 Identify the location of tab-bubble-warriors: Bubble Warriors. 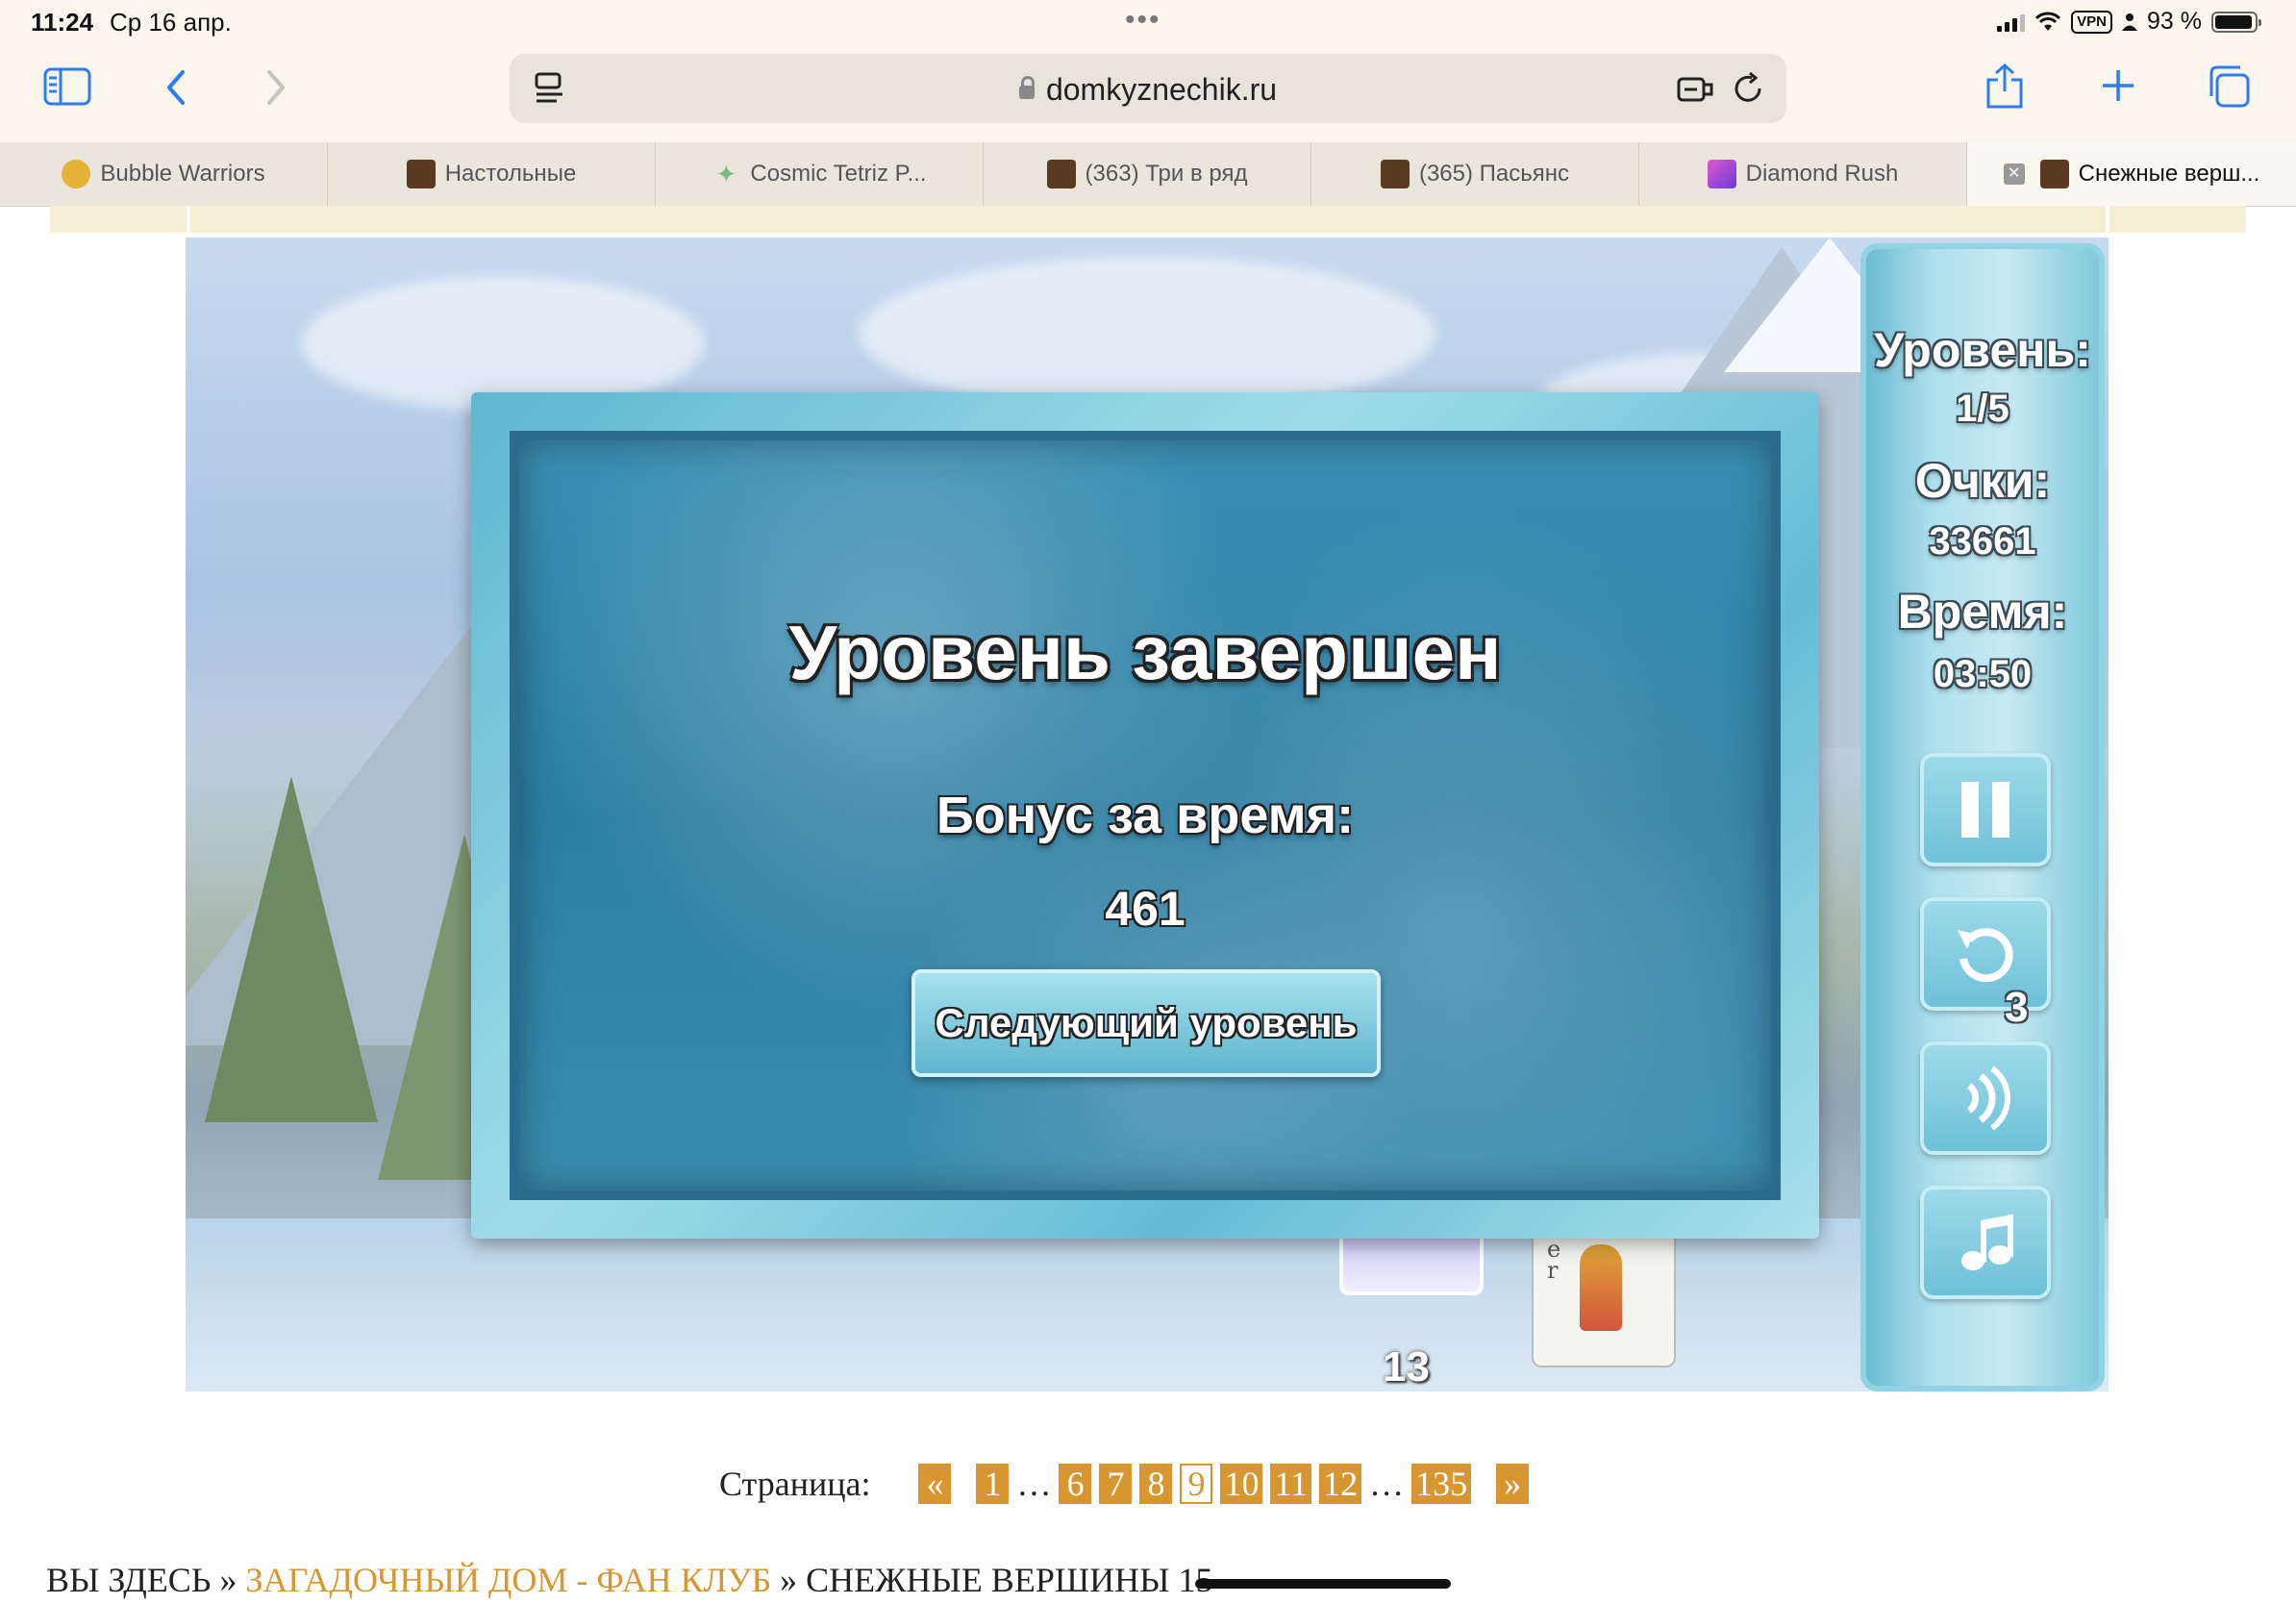
(164, 174).